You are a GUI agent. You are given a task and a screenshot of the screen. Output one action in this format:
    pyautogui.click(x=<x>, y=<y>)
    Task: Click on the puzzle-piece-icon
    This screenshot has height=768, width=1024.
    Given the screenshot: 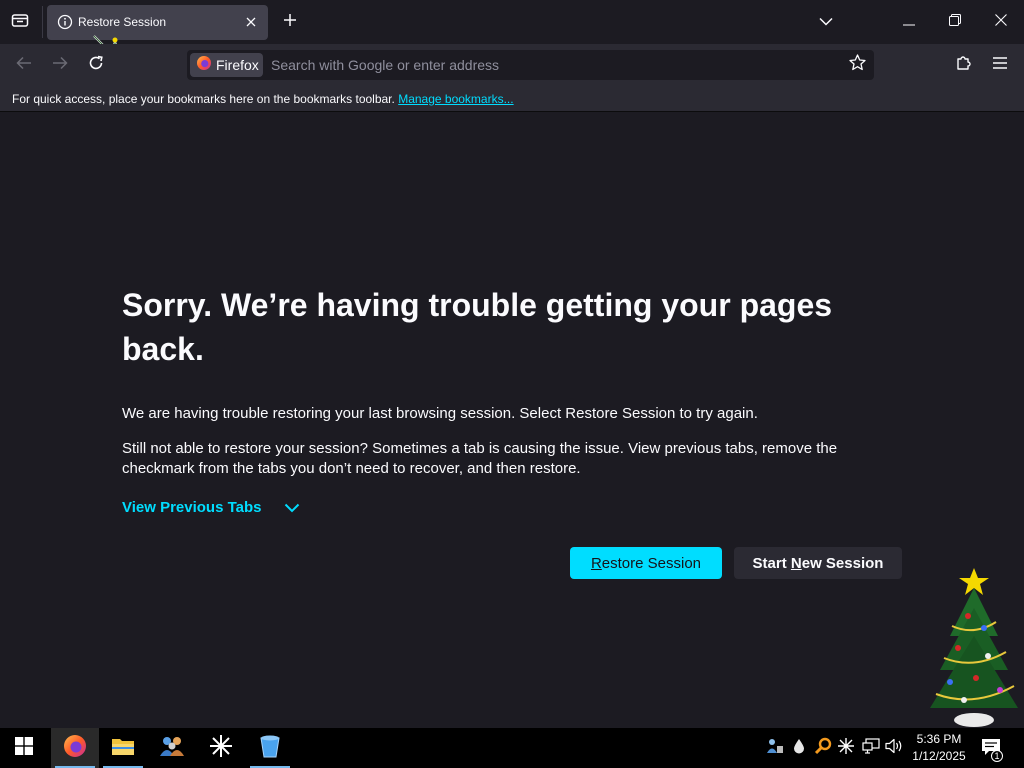 What is the action you would take?
    pyautogui.click(x=964, y=65)
    